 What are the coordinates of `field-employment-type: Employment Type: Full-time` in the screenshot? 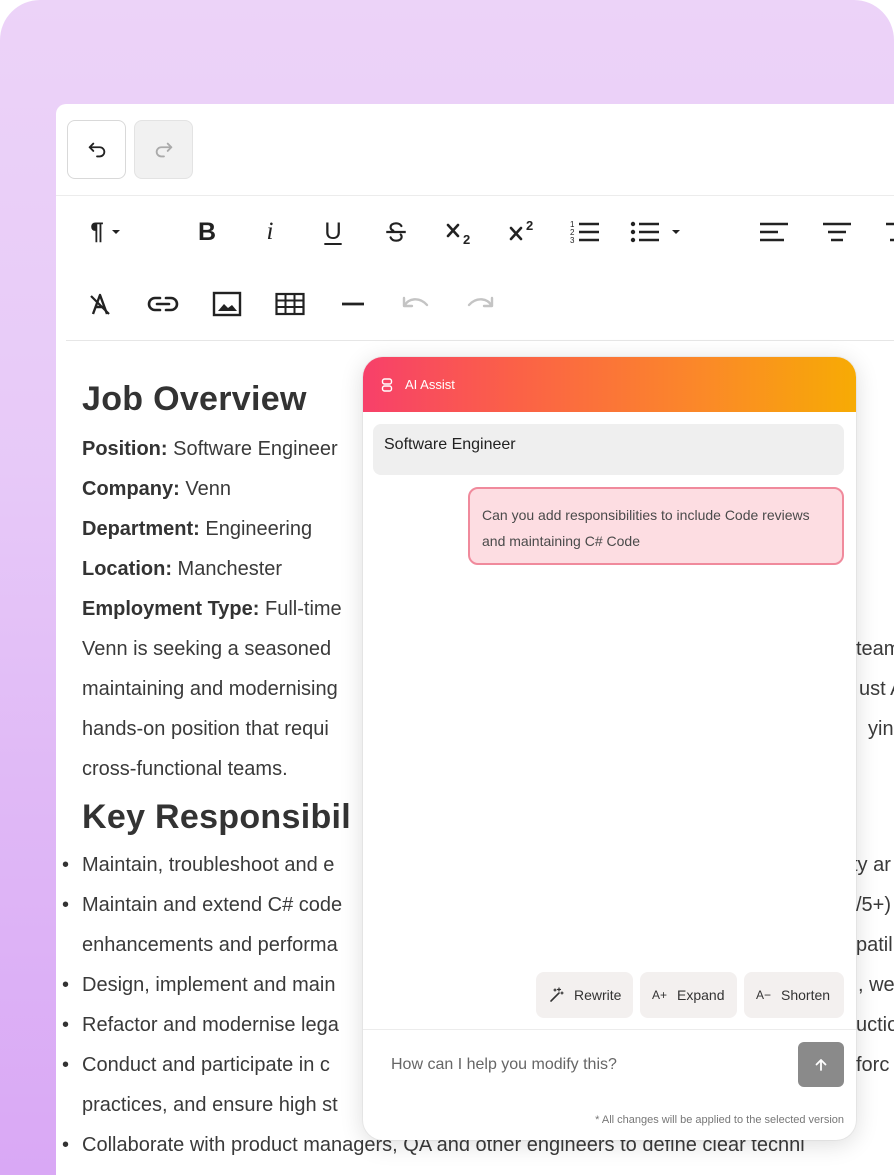 It's located at (212, 609).